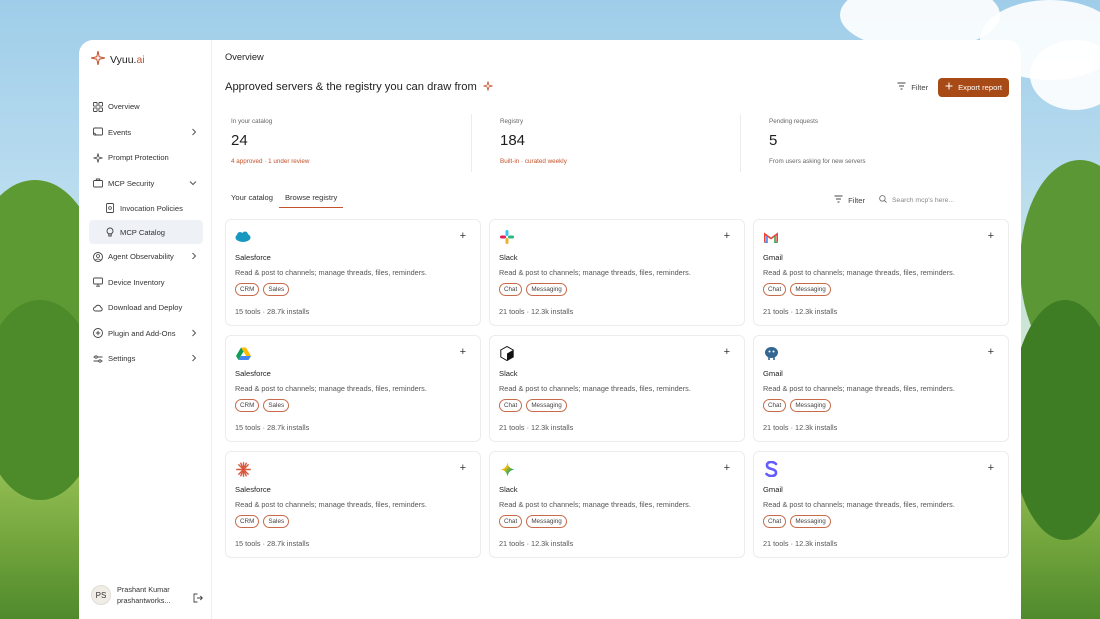 This screenshot has width=1100, height=619. I want to click on sidebar-item-plugin-and-add-ons: Plugin and Add-Ons, so click(146, 334).